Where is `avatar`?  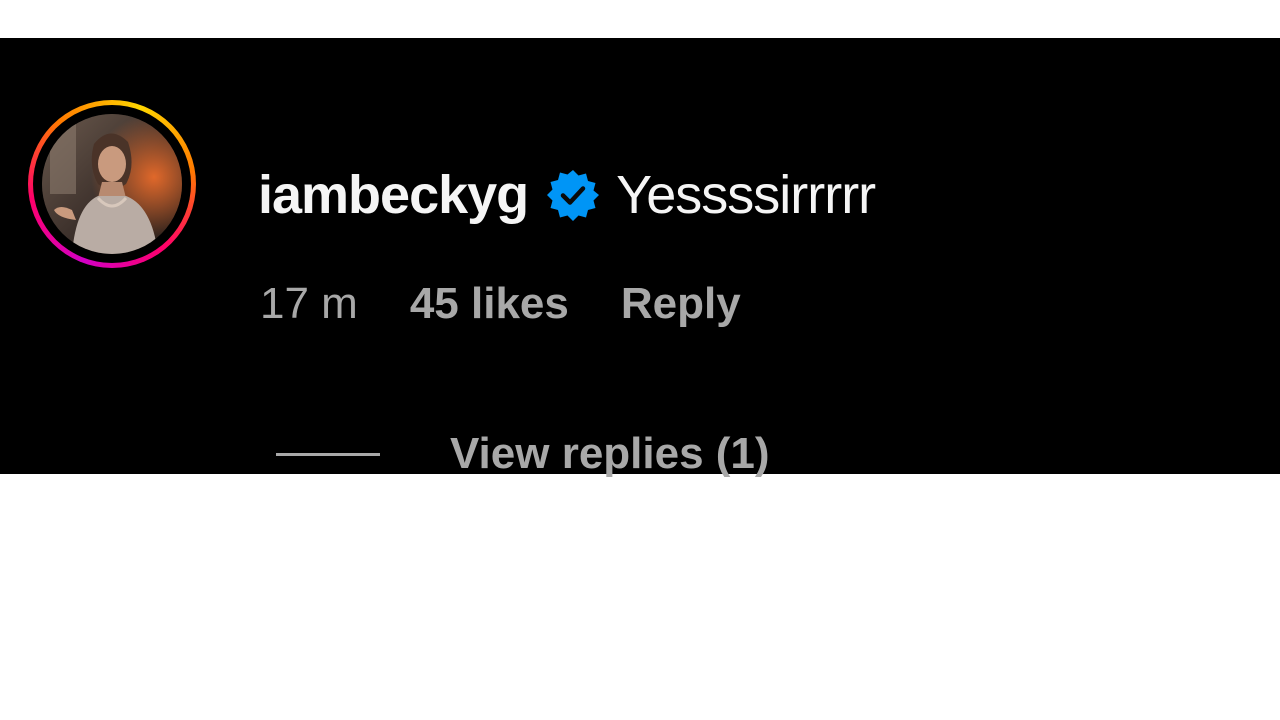 avatar is located at coordinates (112, 184).